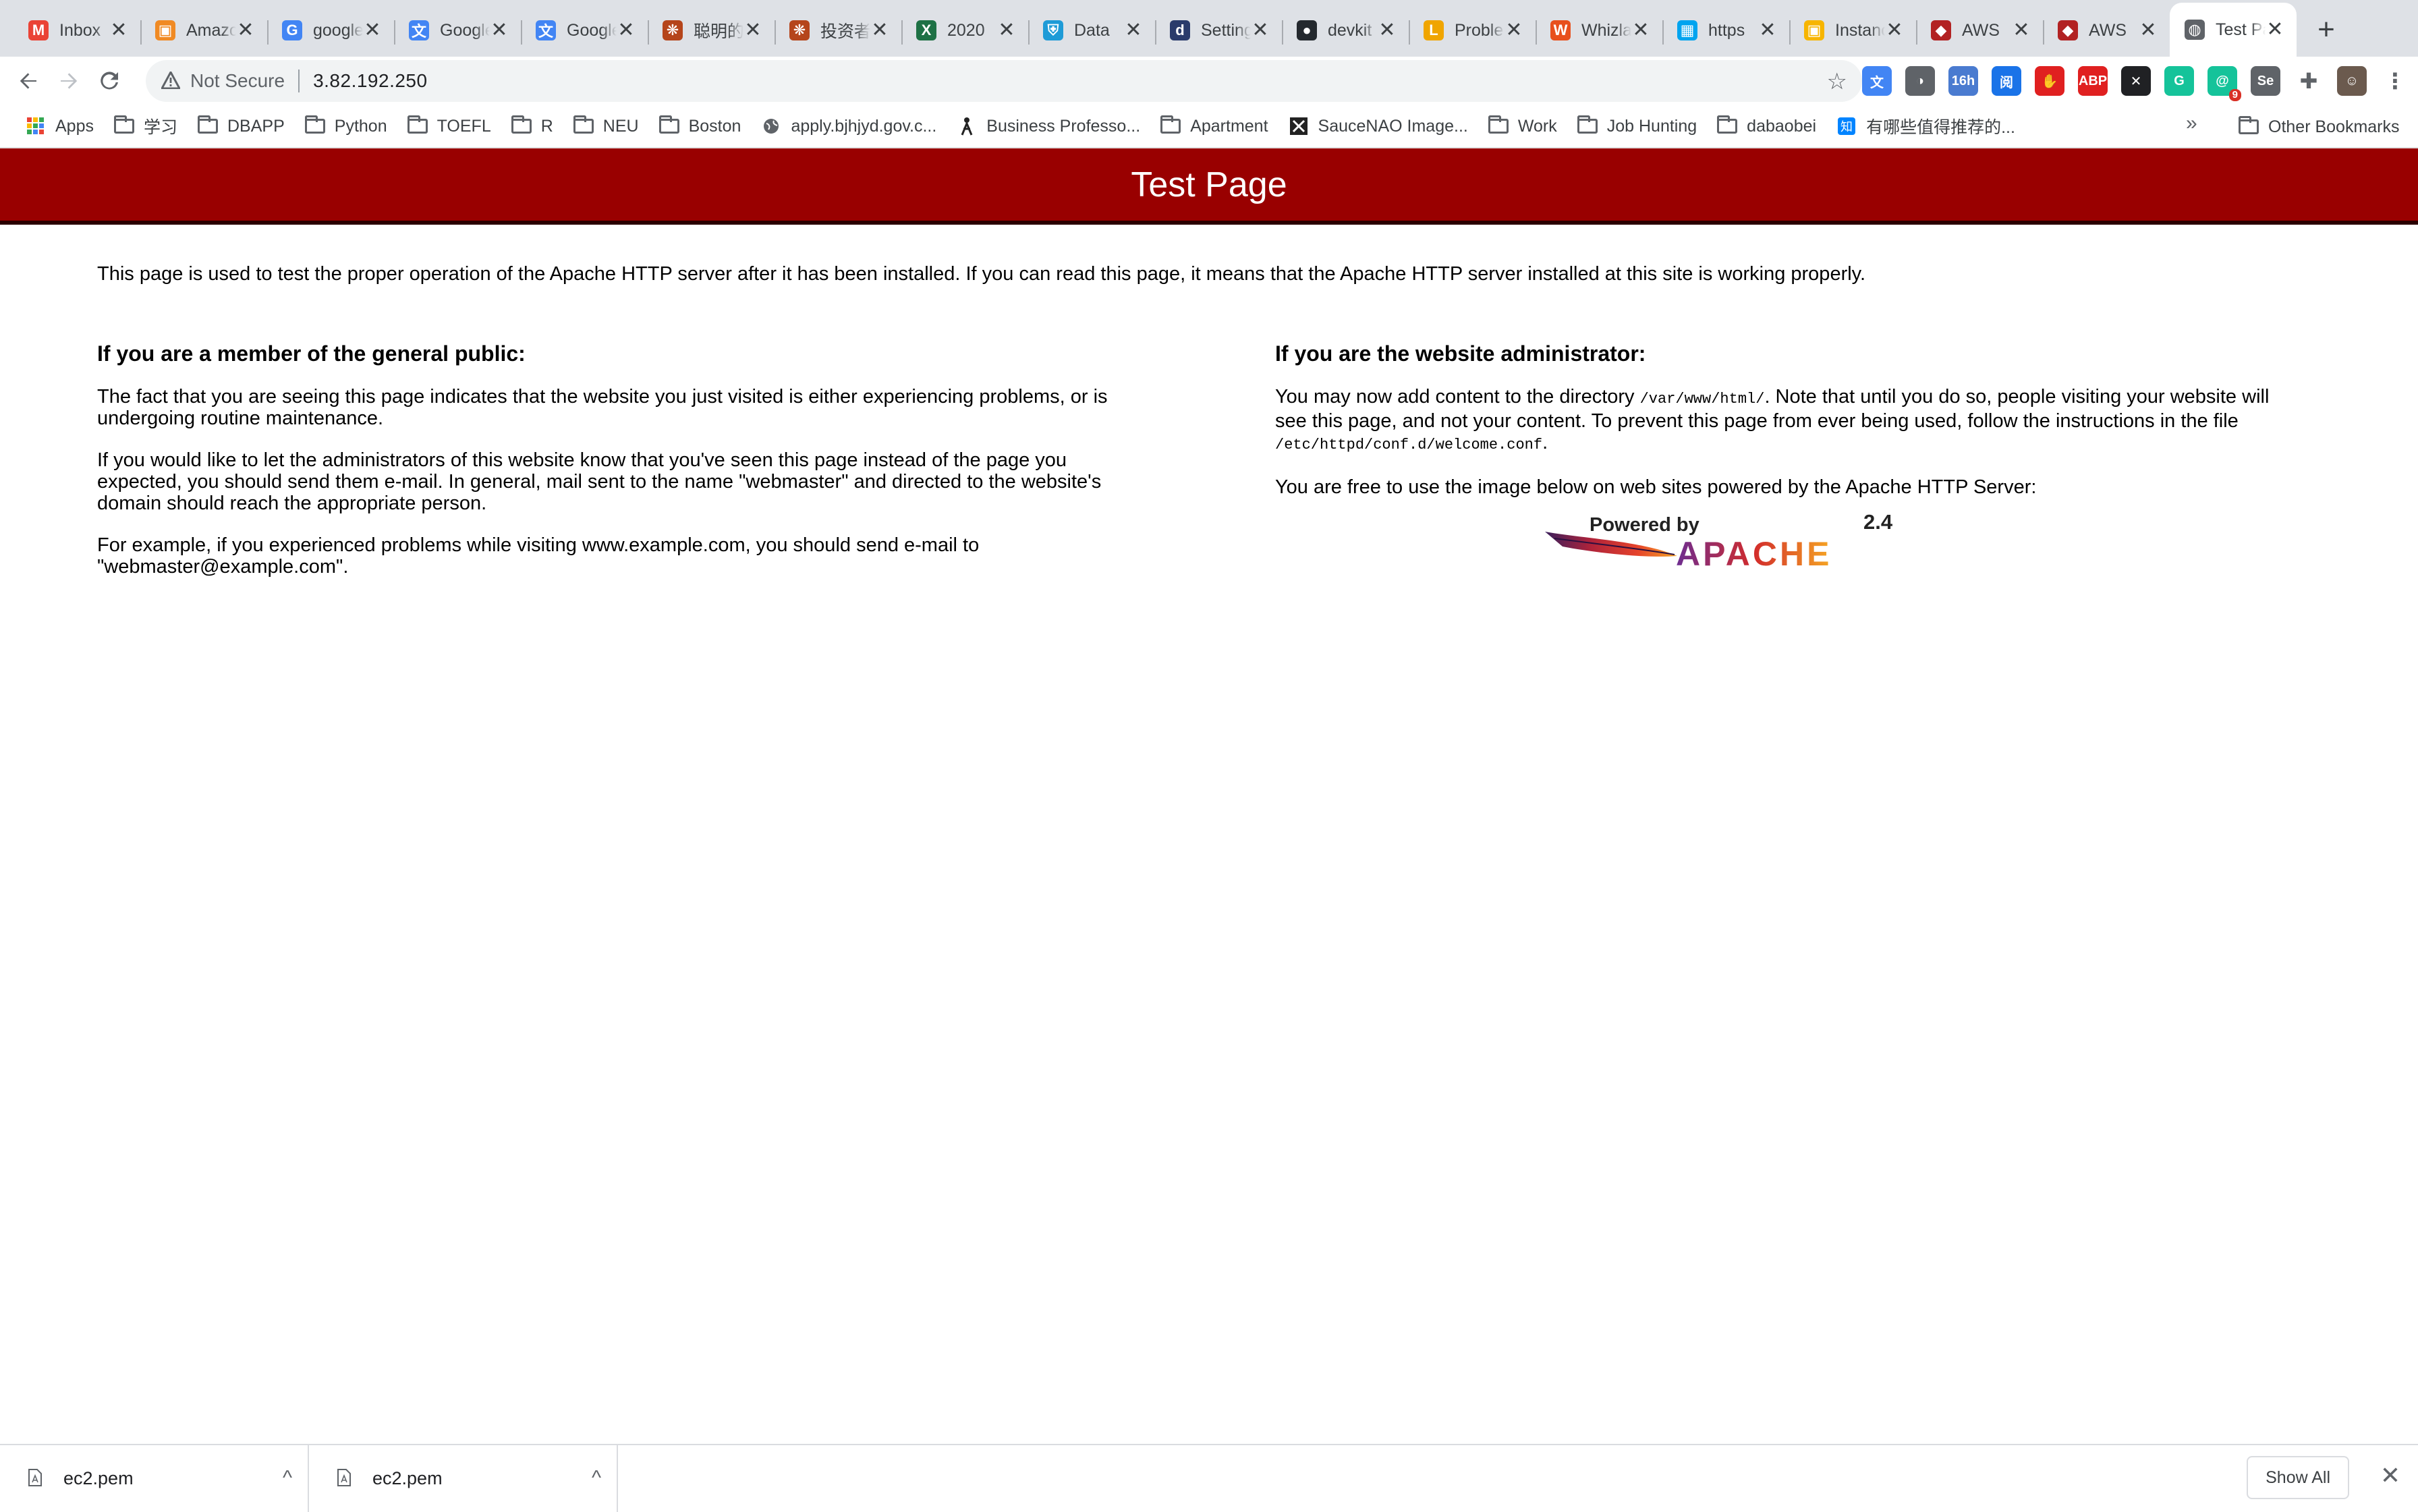 The width and height of the screenshot is (2418, 1512). I want to click on other-bookmarks-folder: Other Bookmarks, so click(2319, 127).